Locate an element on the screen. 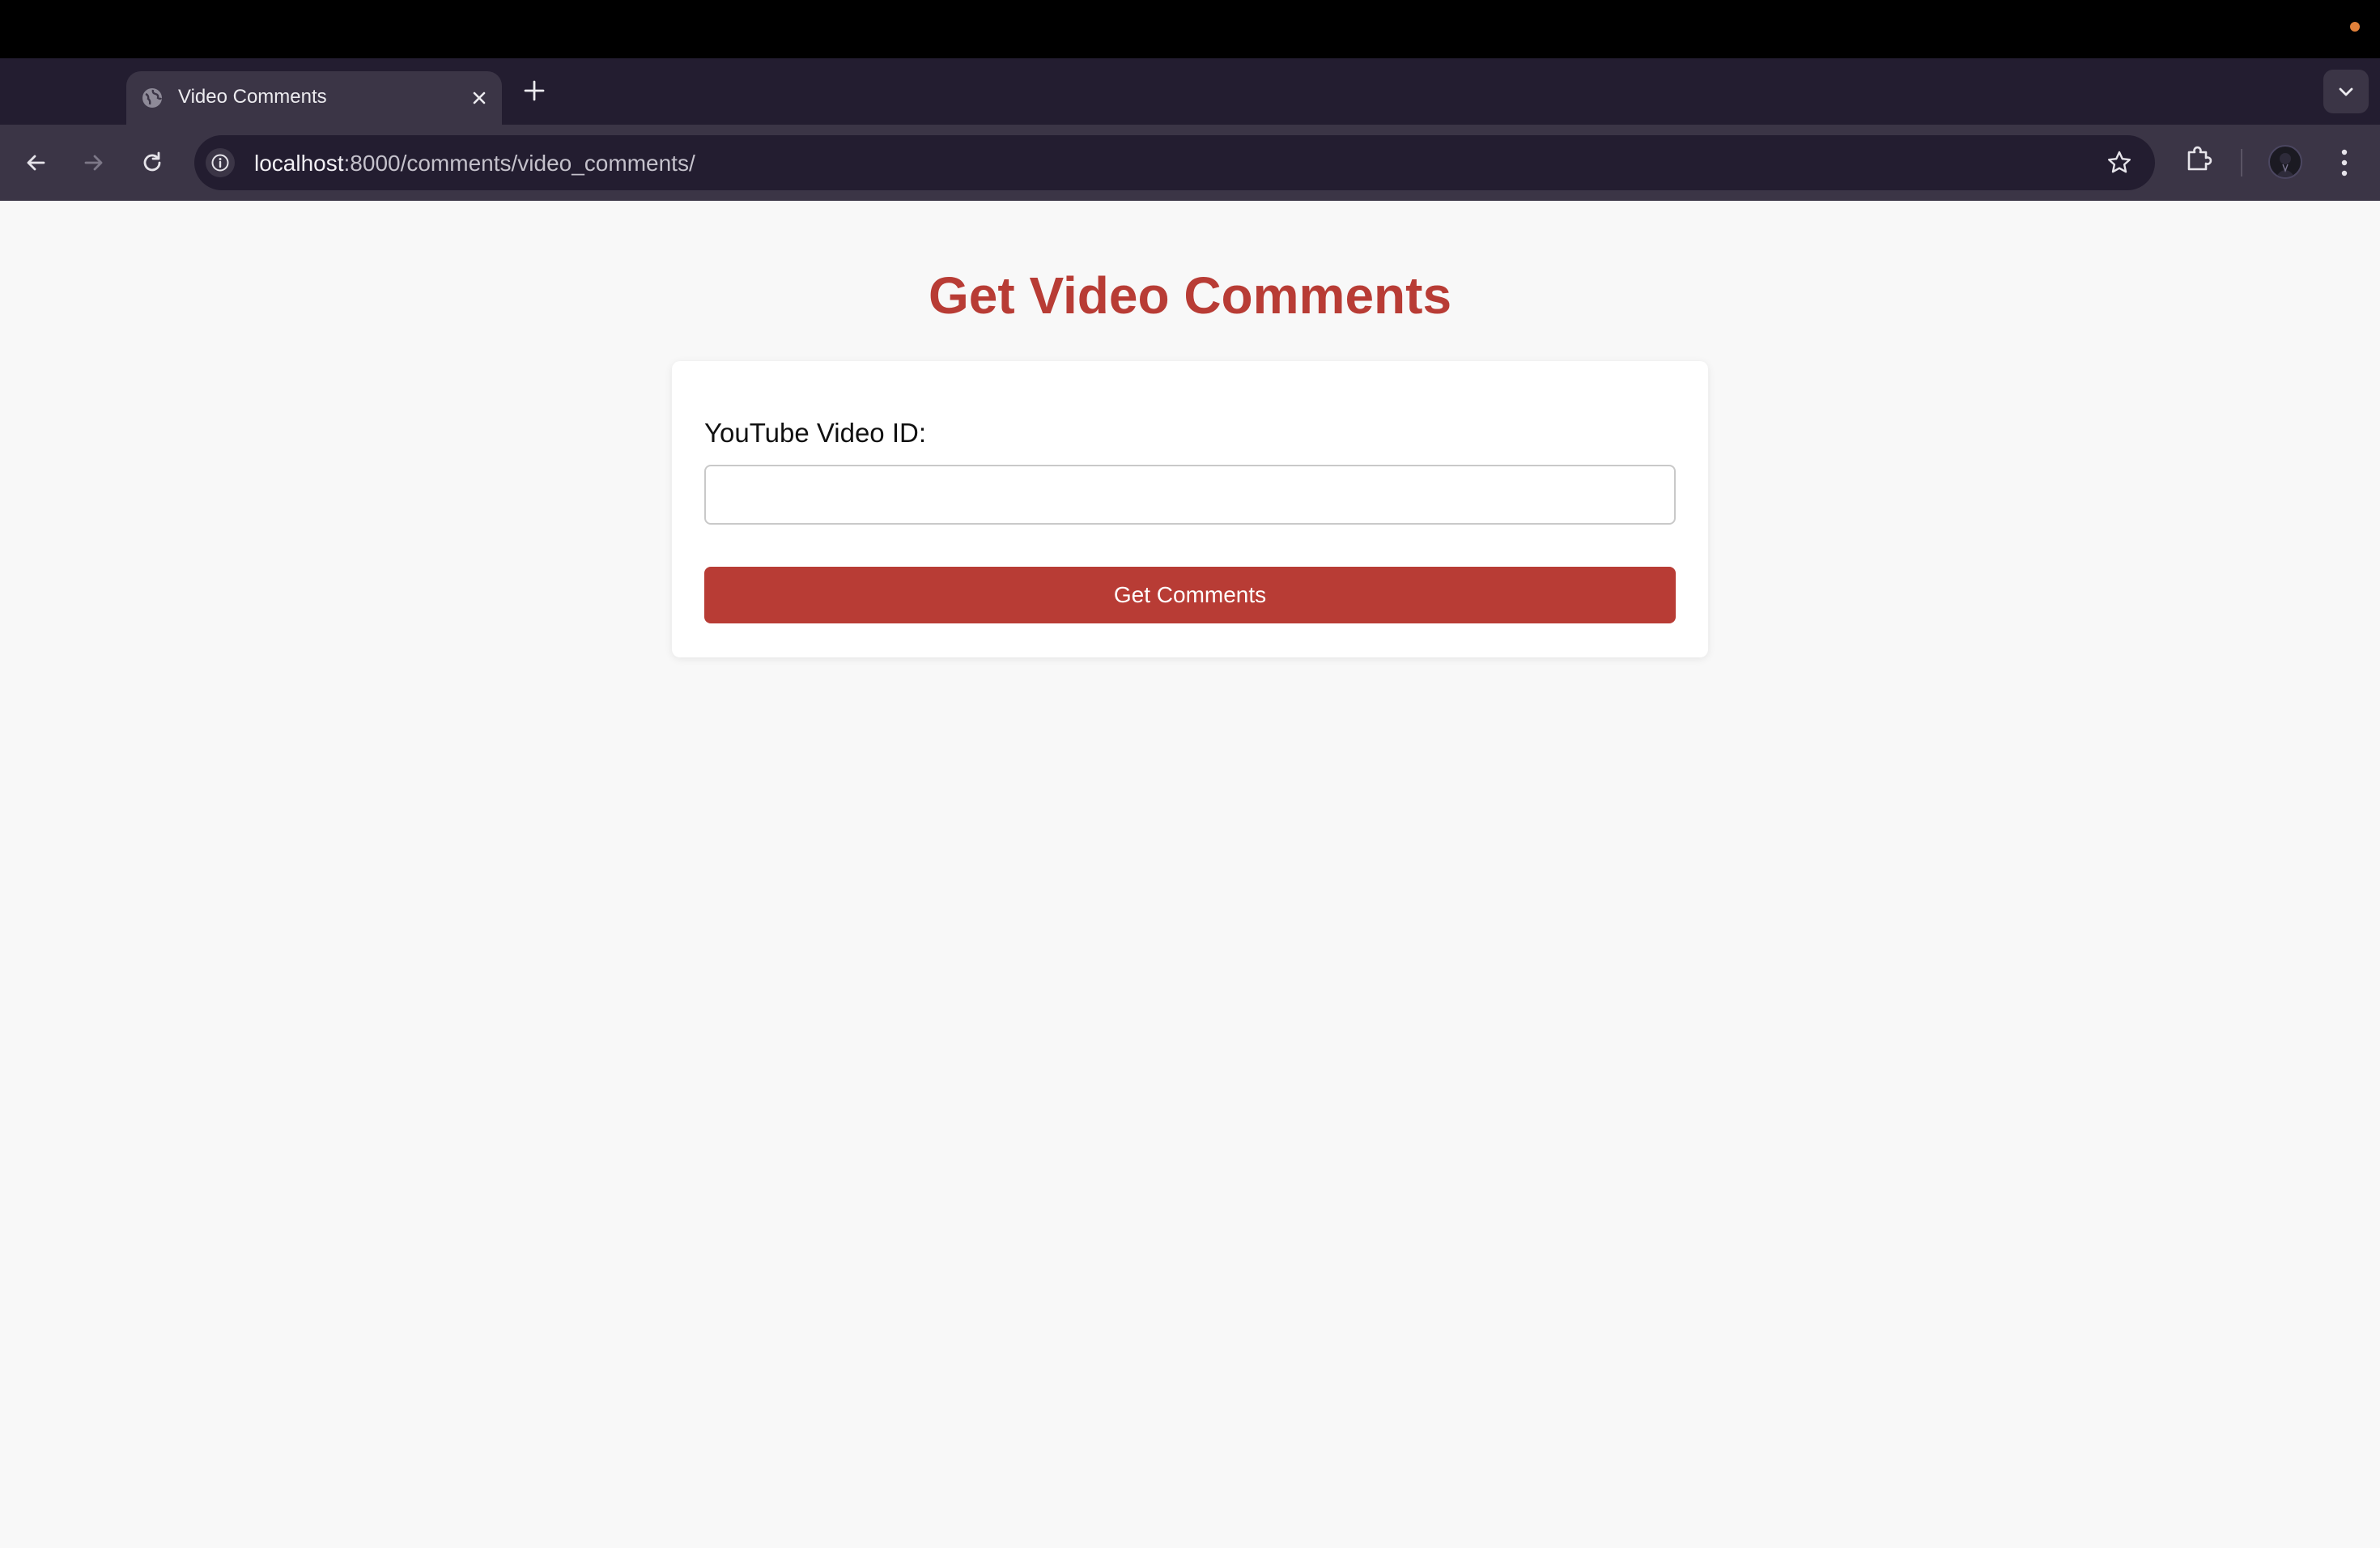  chevron-down-icon is located at coordinates (2346, 92).